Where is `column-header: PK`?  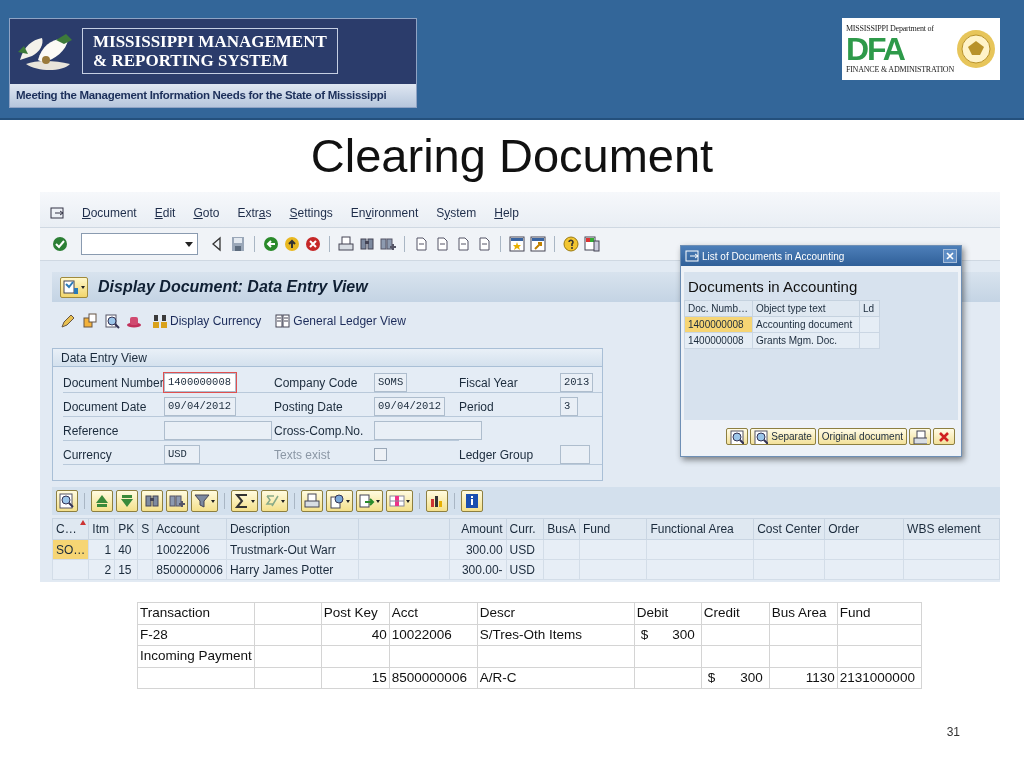
column-header: PK is located at coordinates (126, 529).